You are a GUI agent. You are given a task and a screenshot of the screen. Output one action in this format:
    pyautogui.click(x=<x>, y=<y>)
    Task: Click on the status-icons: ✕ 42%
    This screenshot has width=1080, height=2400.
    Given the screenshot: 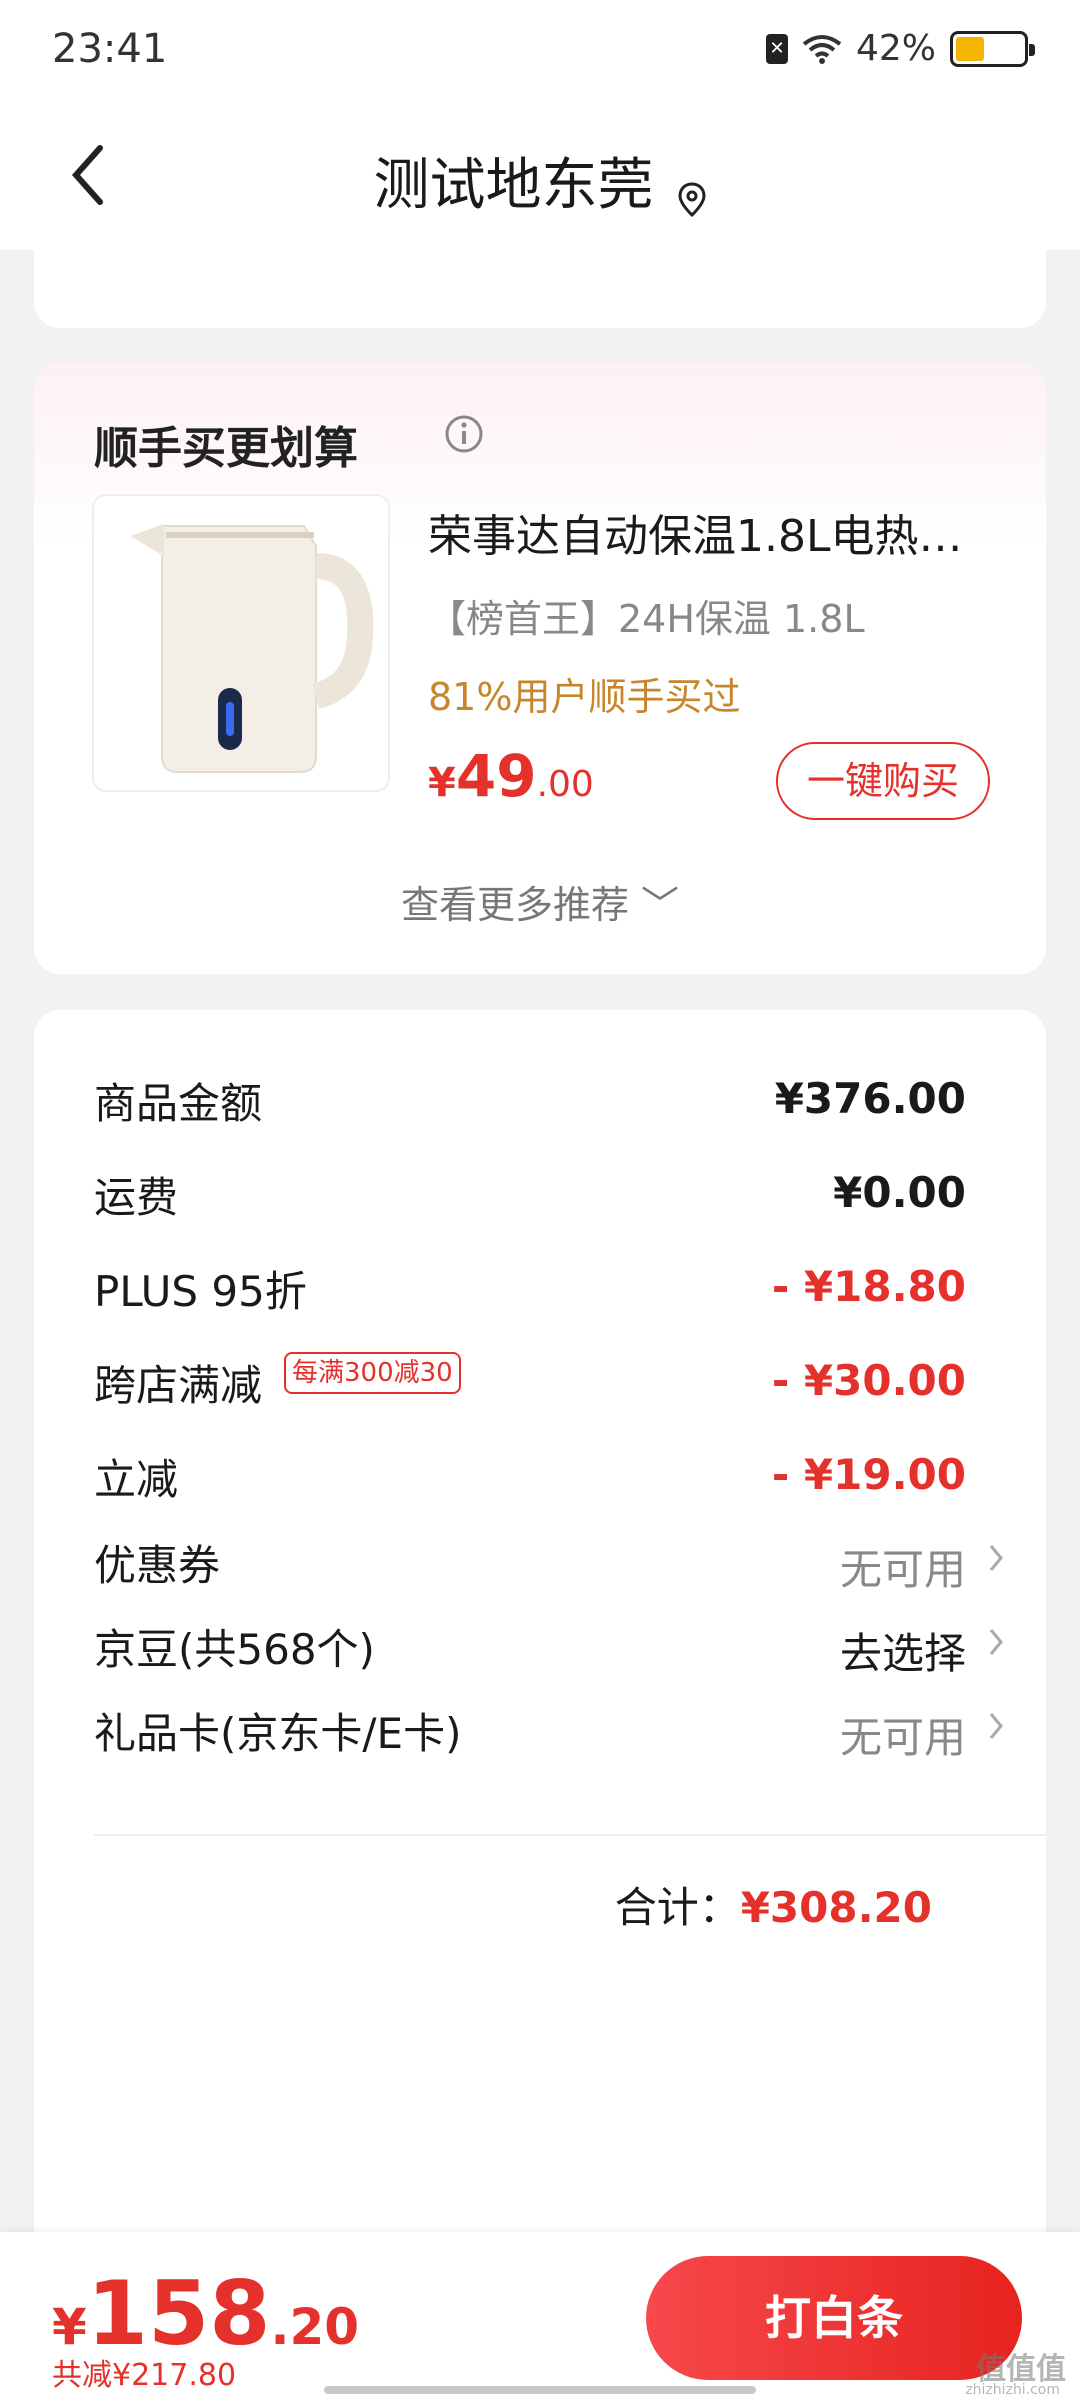 What is the action you would take?
    pyautogui.click(x=900, y=48)
    